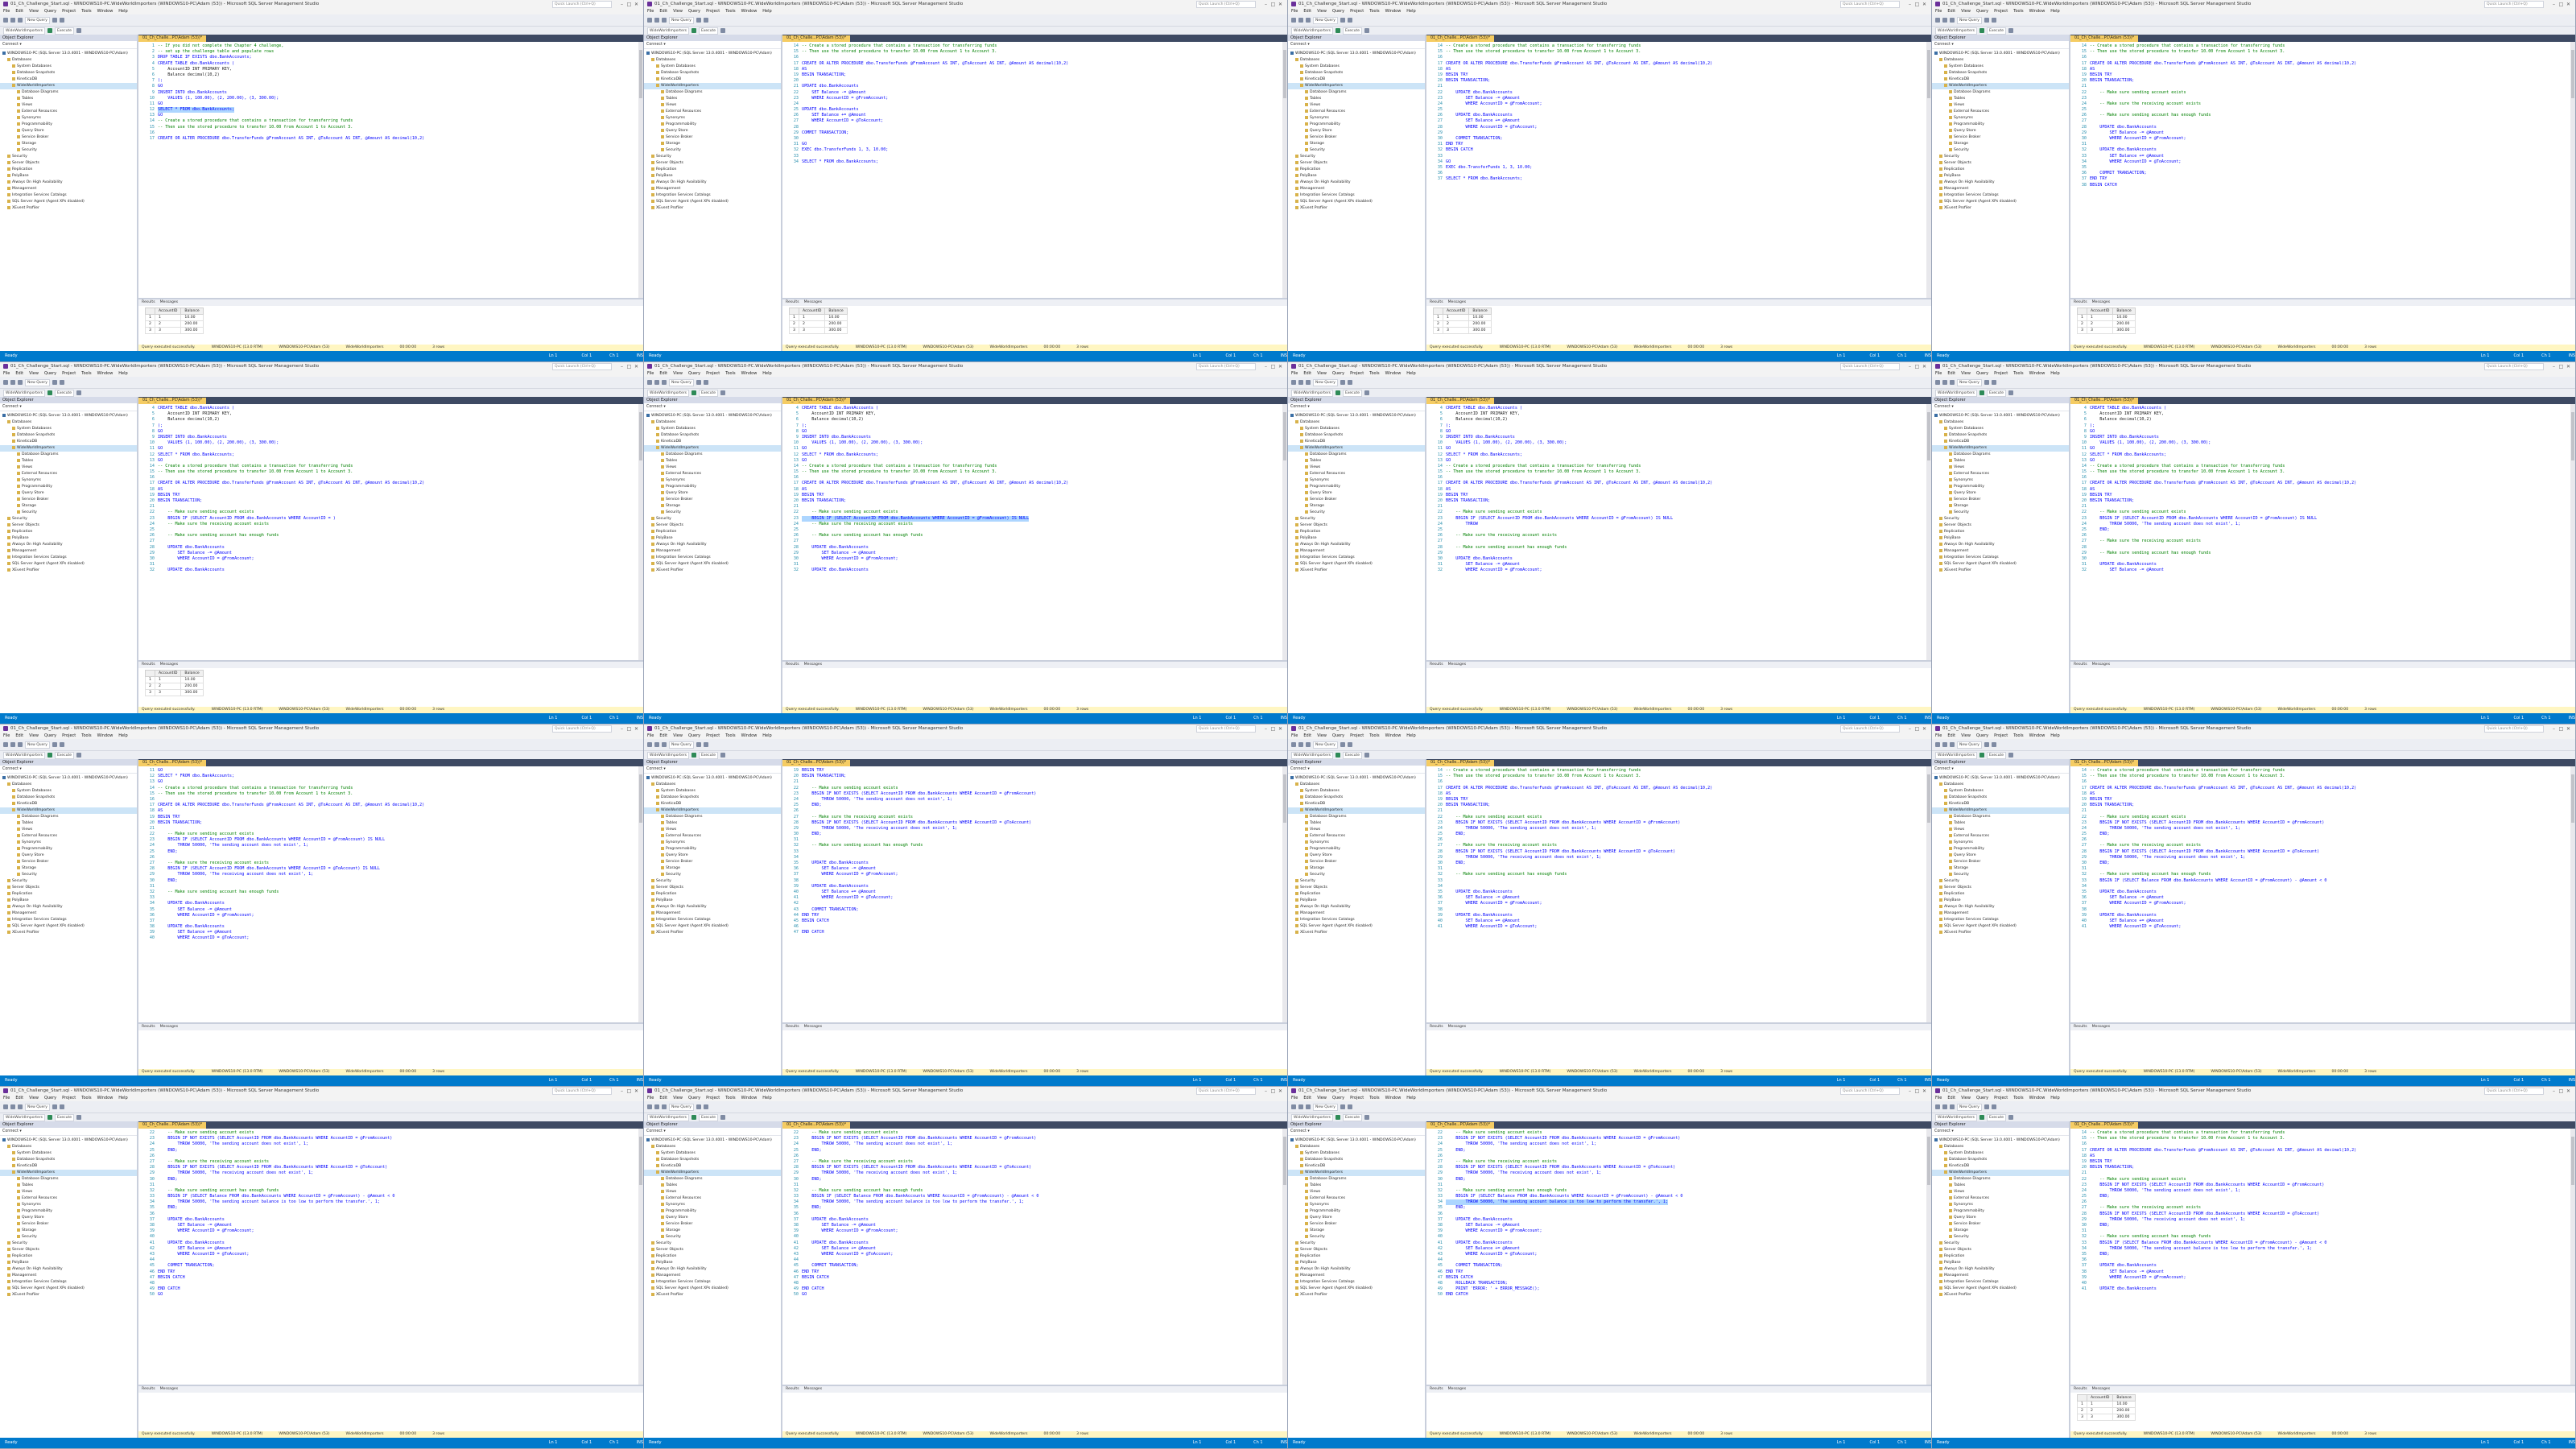  What do you see at coordinates (388, 916) in the screenshot?
I see `code-line: 36 WHERE AccountID = @FromAccount;` at bounding box center [388, 916].